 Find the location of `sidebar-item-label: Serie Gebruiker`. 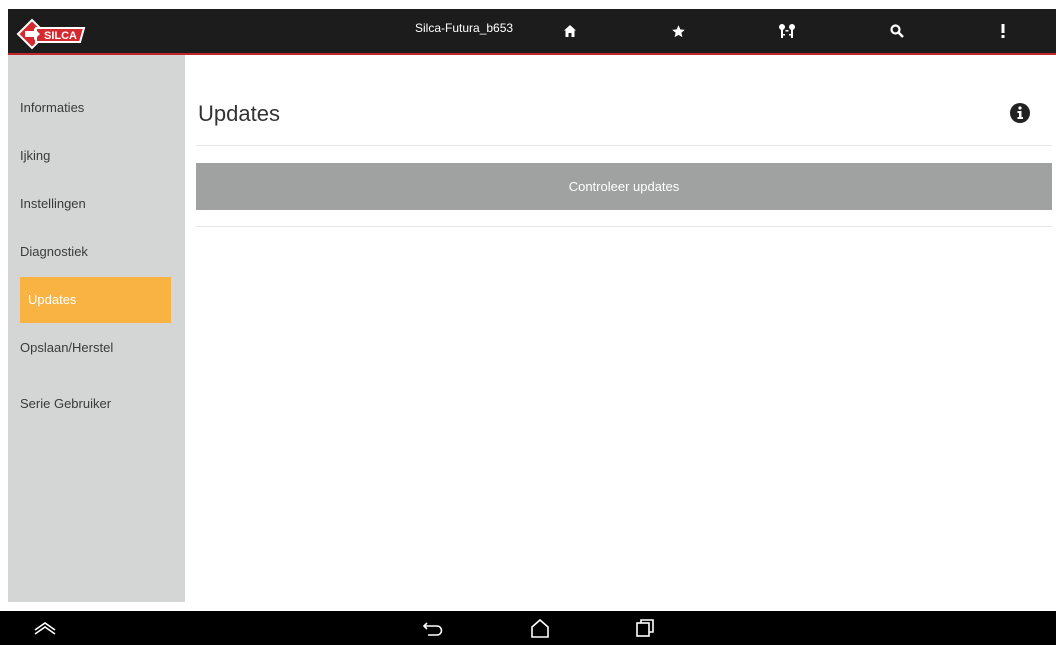

sidebar-item-label: Serie Gebruiker is located at coordinates (66, 403).